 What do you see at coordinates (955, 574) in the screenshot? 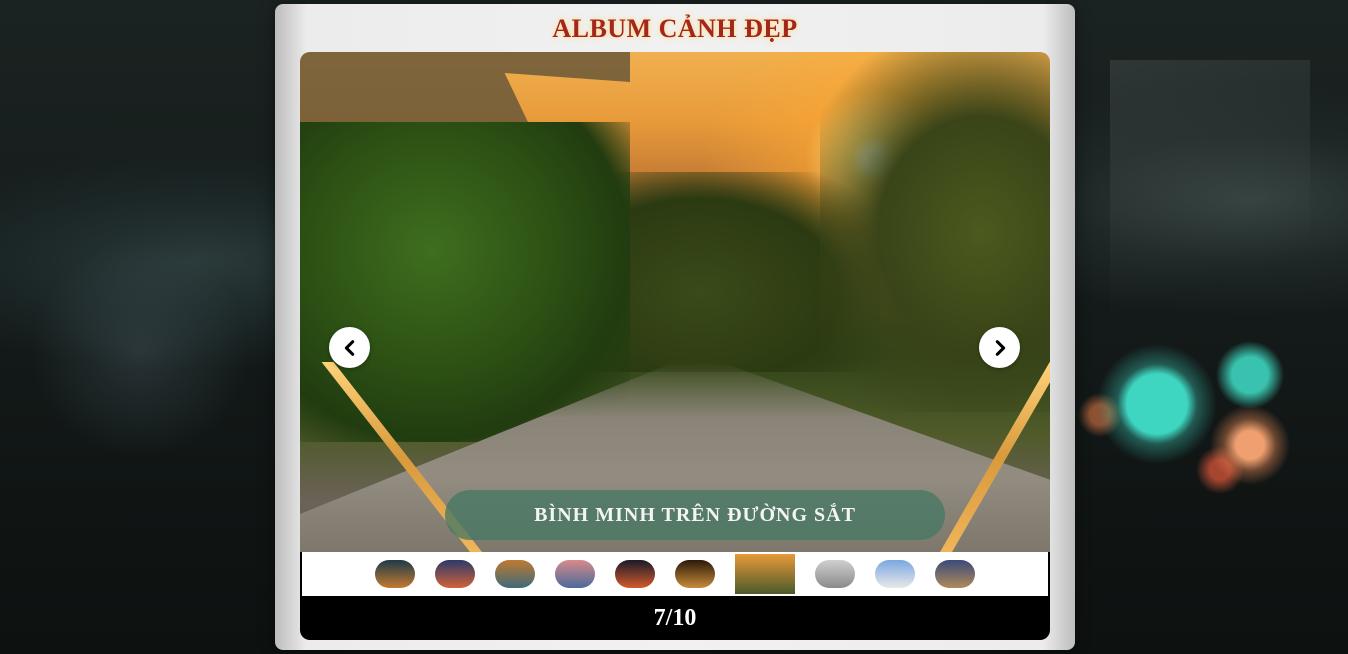
I see `thumbnail-cathedral-dusk` at bounding box center [955, 574].